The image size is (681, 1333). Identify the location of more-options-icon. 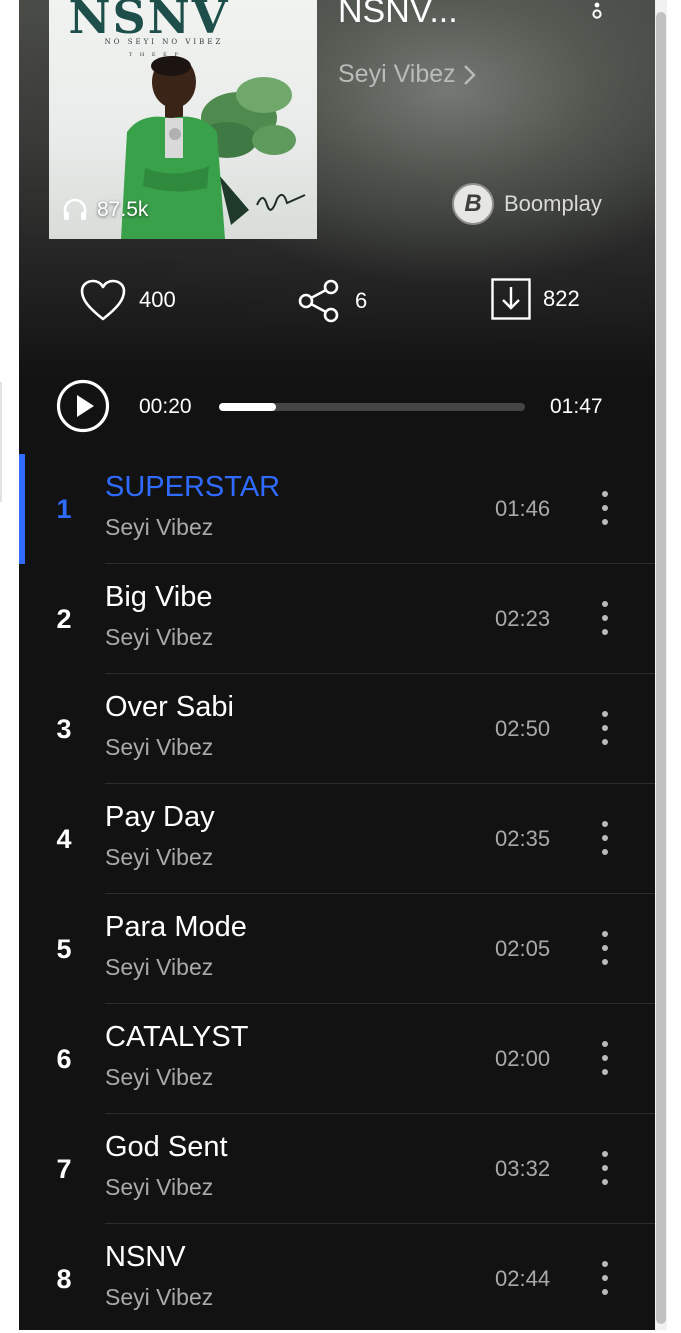
(597, 11).